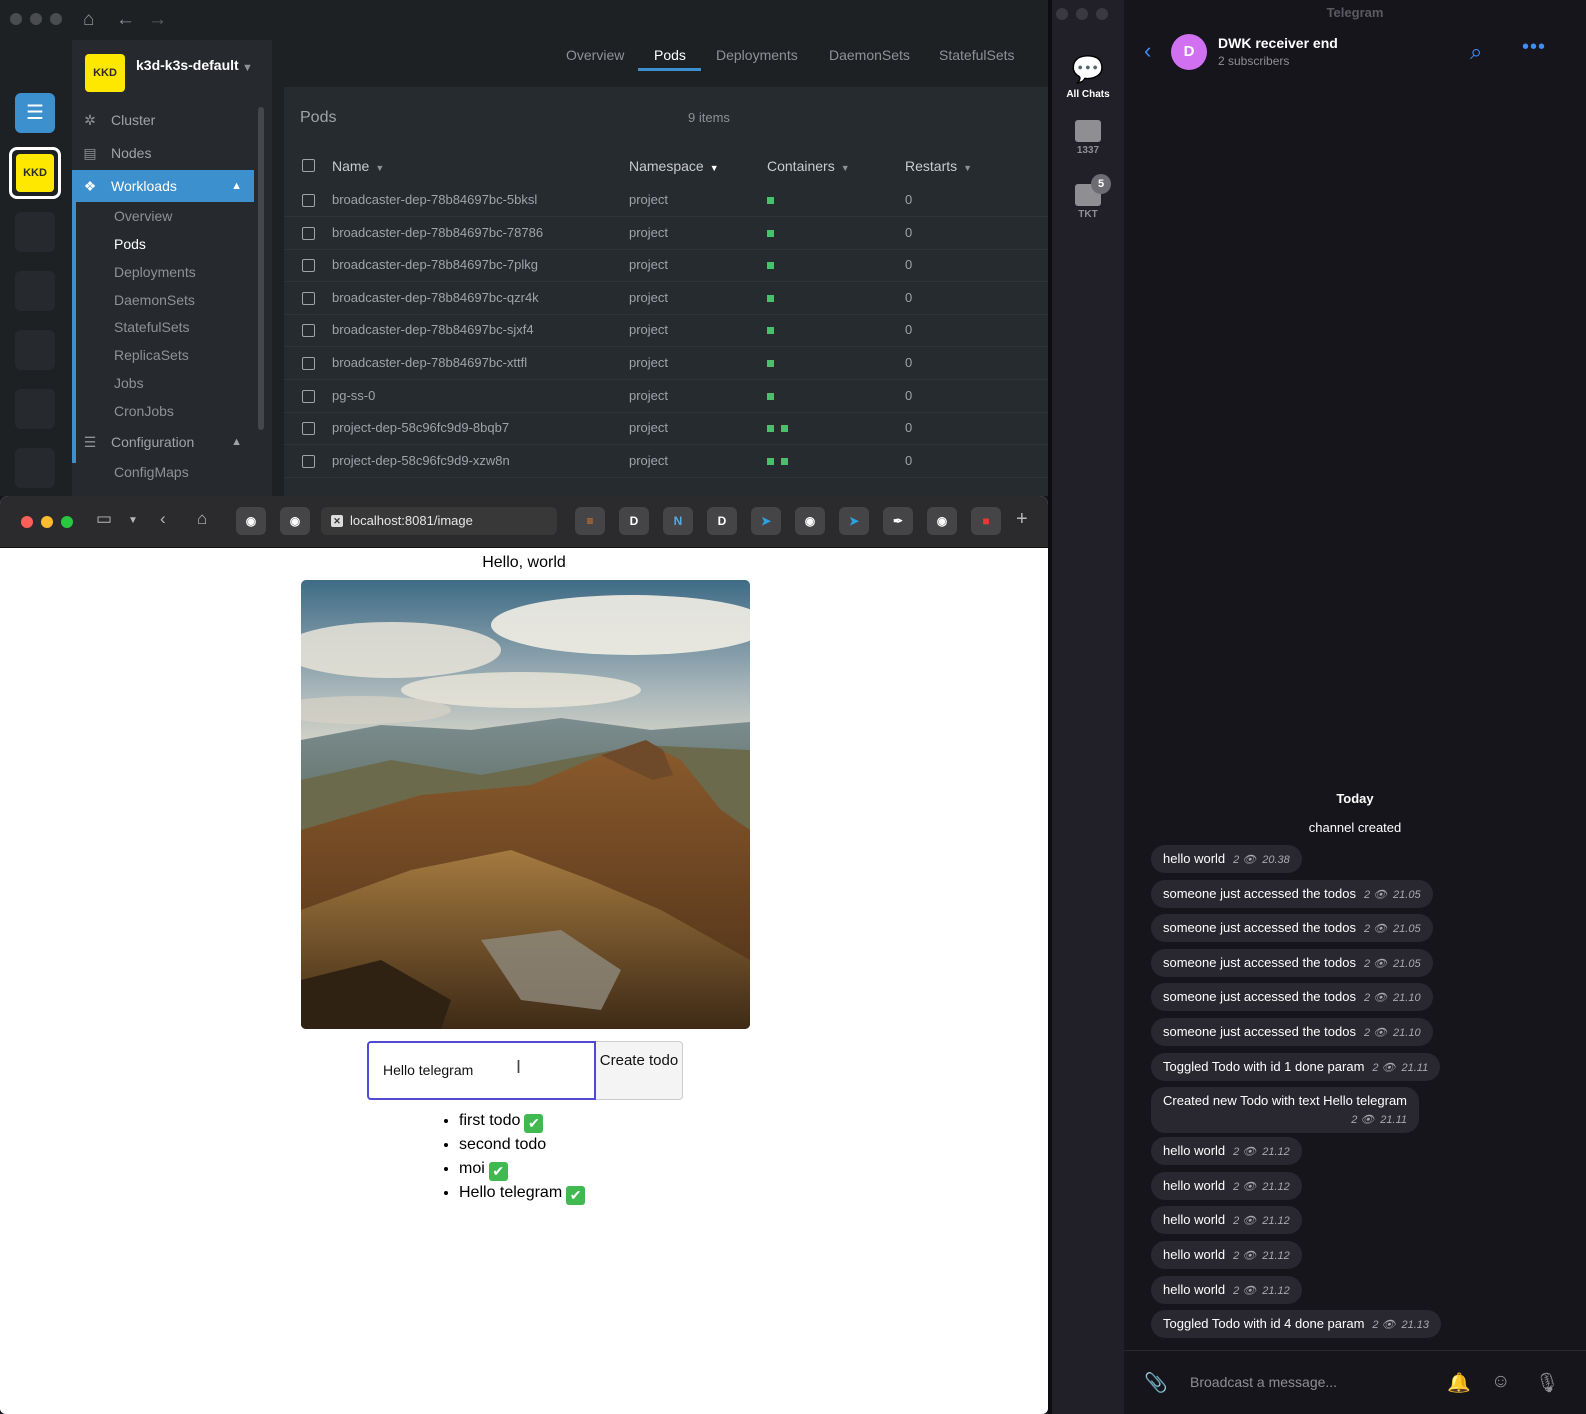 The height and width of the screenshot is (1414, 1586). I want to click on table-row: broadcaster-dep-78b84697bc-7plkg project 0, so click(666, 266).